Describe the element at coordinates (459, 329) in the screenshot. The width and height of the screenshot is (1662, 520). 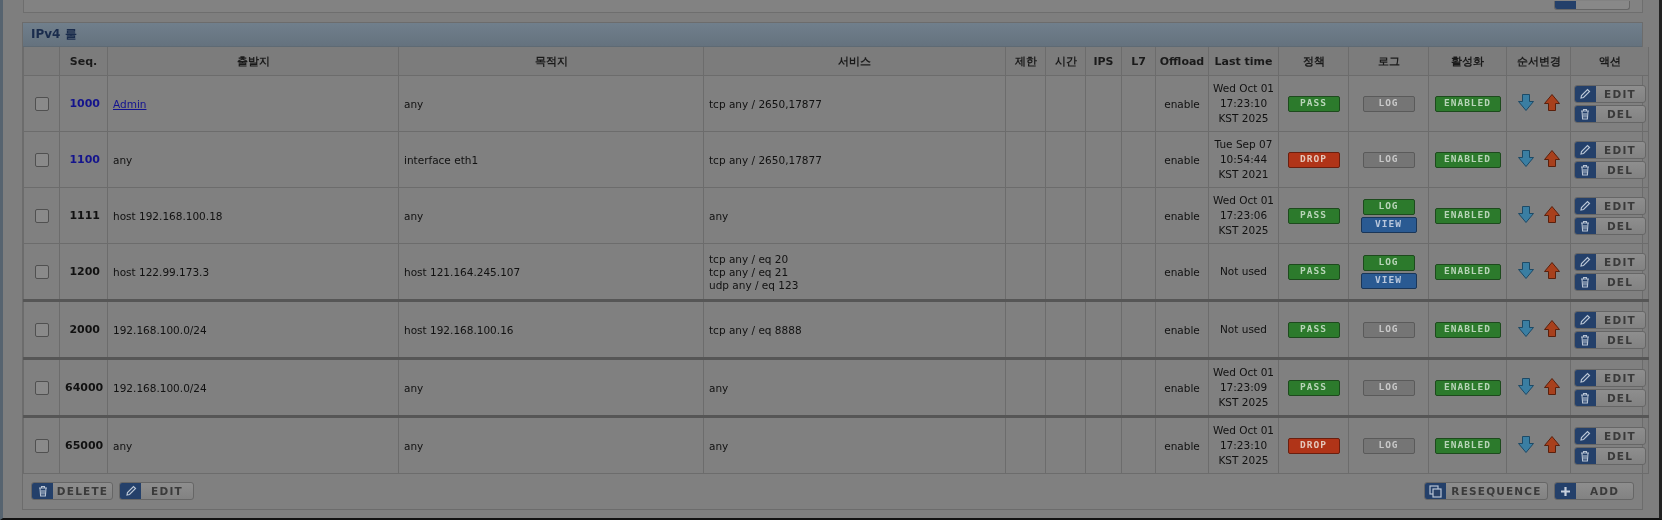
I see `destination-text: host 192.168.100.16` at that location.